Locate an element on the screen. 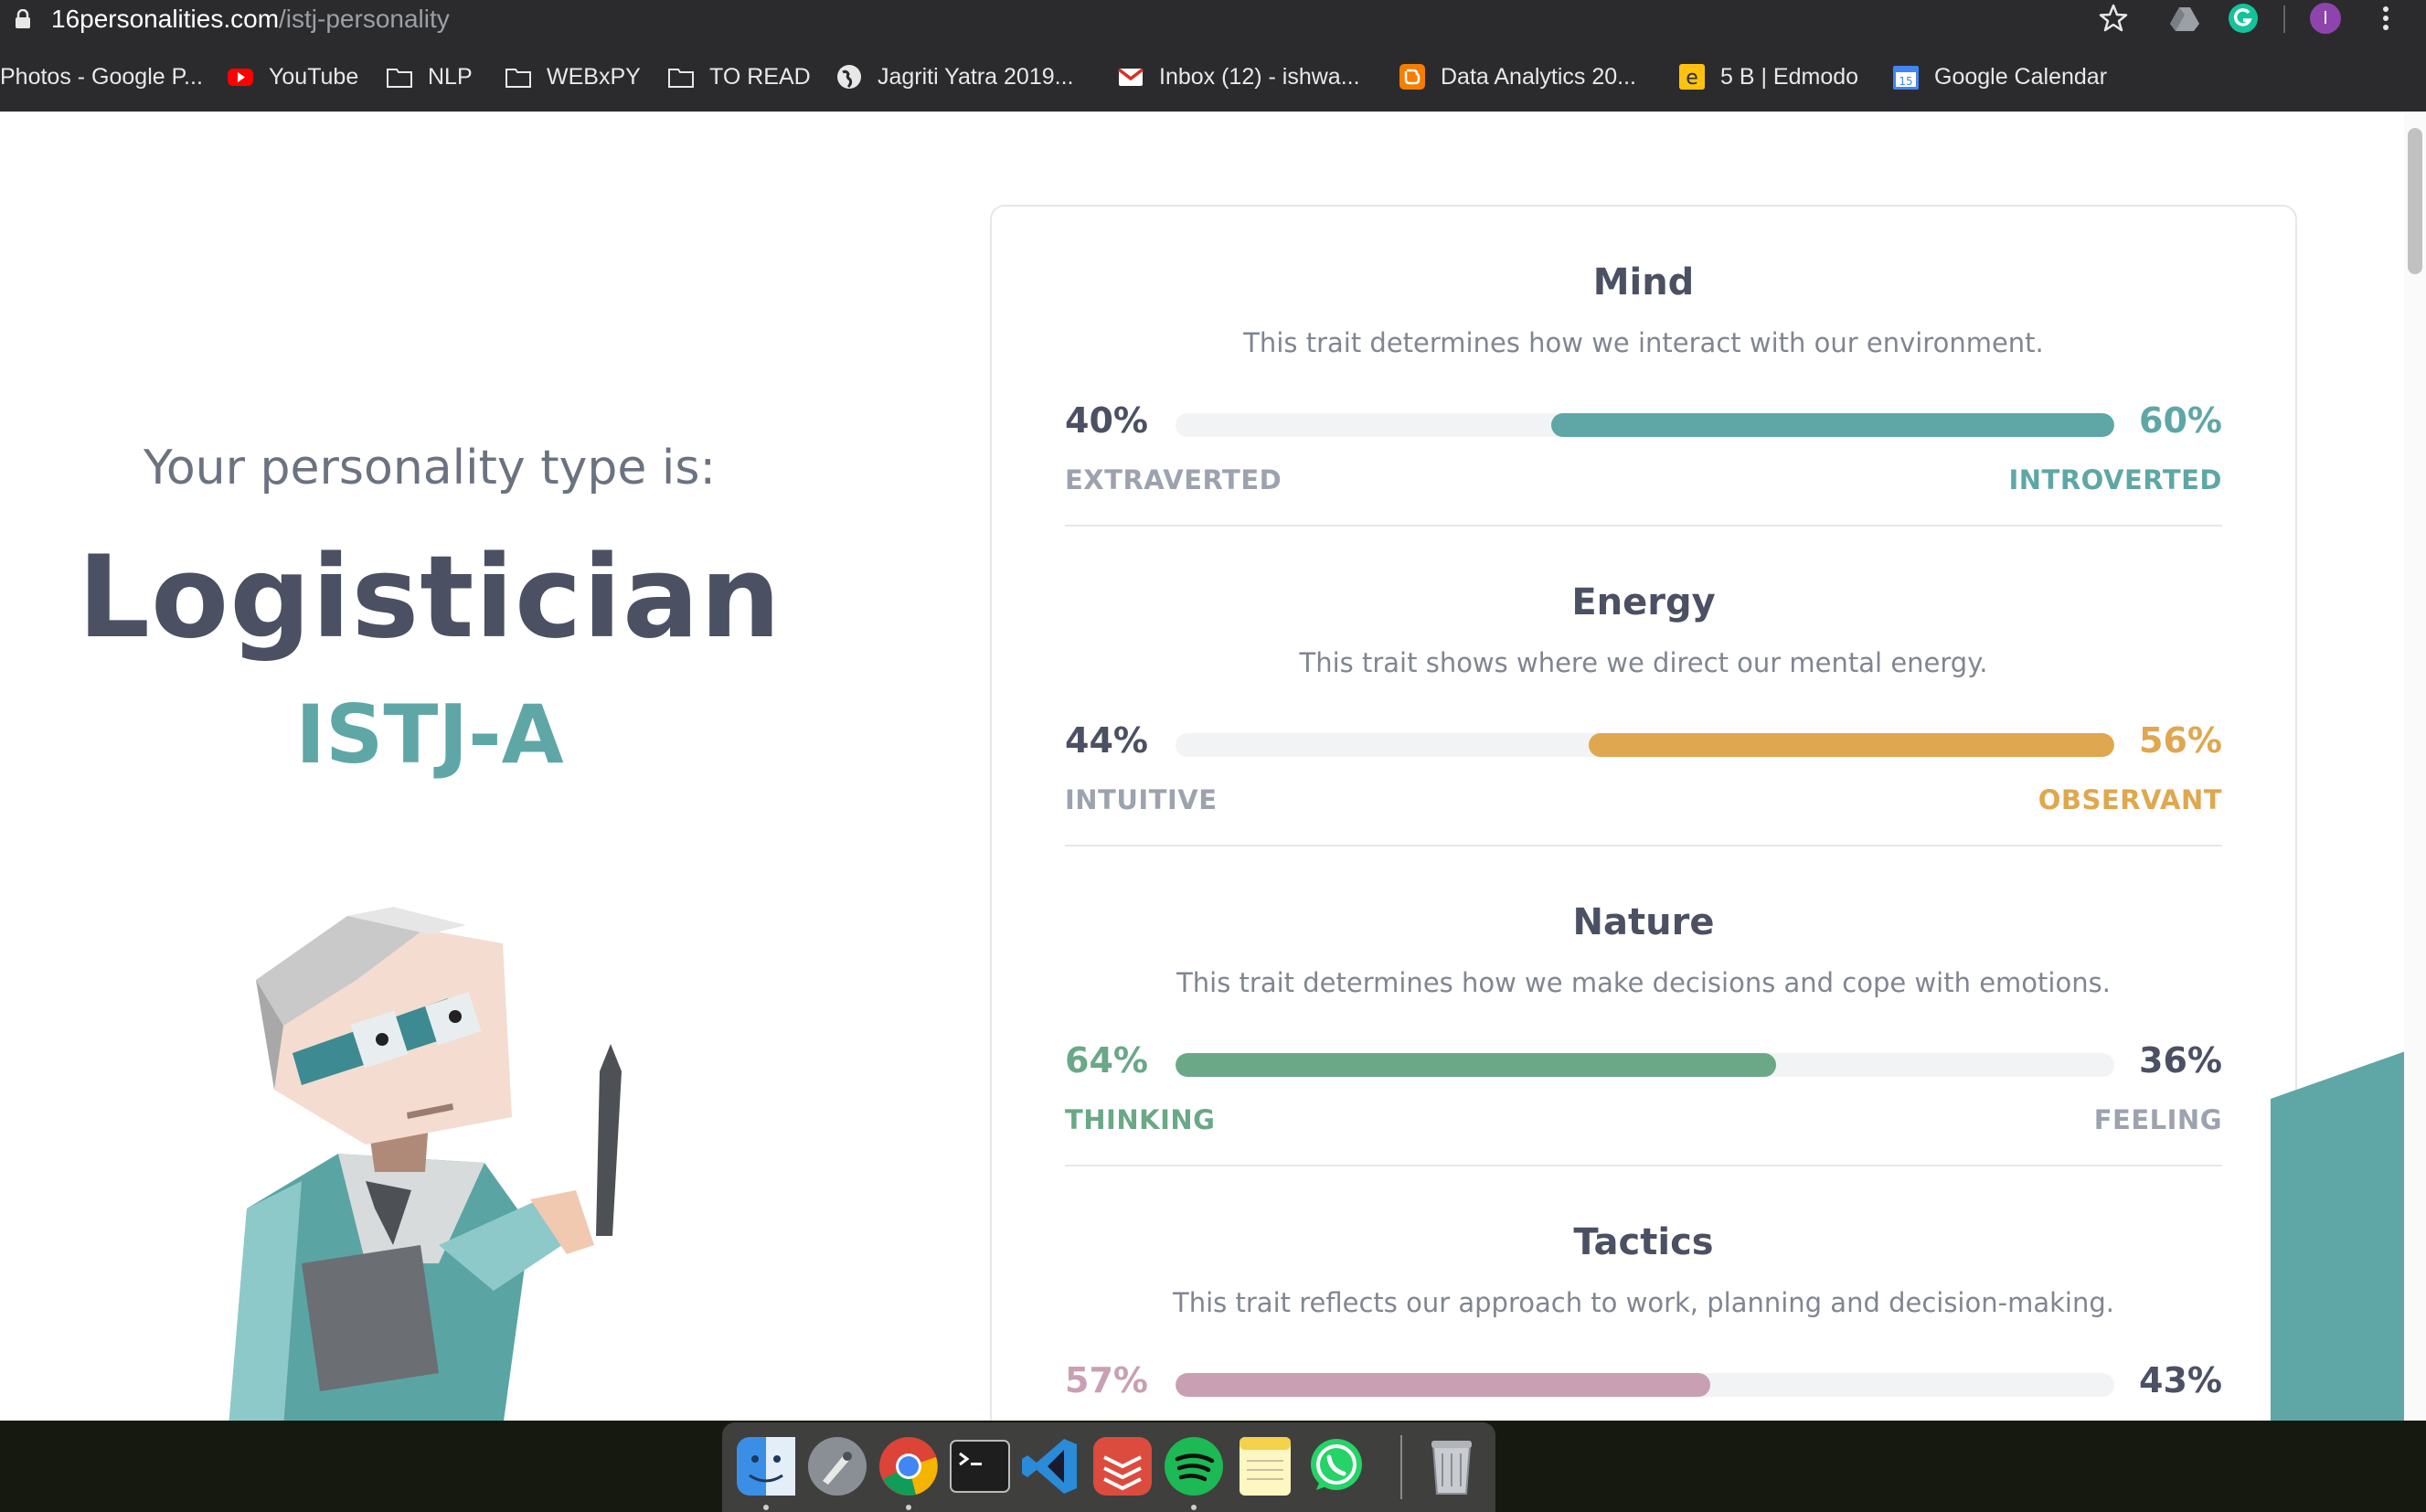  trait-left-label: THINKING is located at coordinates (1140, 1119).